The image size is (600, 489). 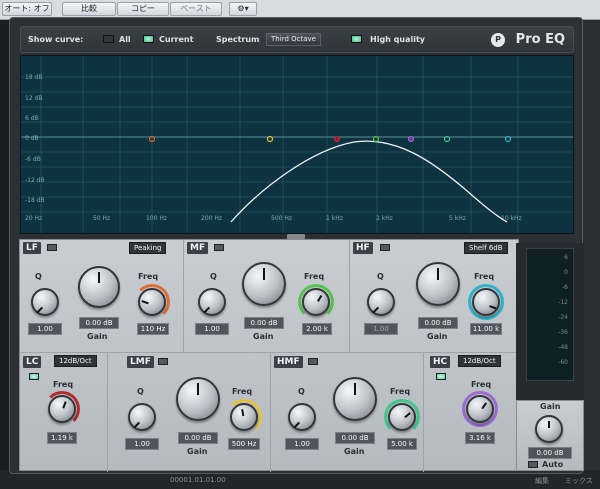 What do you see at coordinates (148, 39) in the screenshot?
I see `current-toggle` at bounding box center [148, 39].